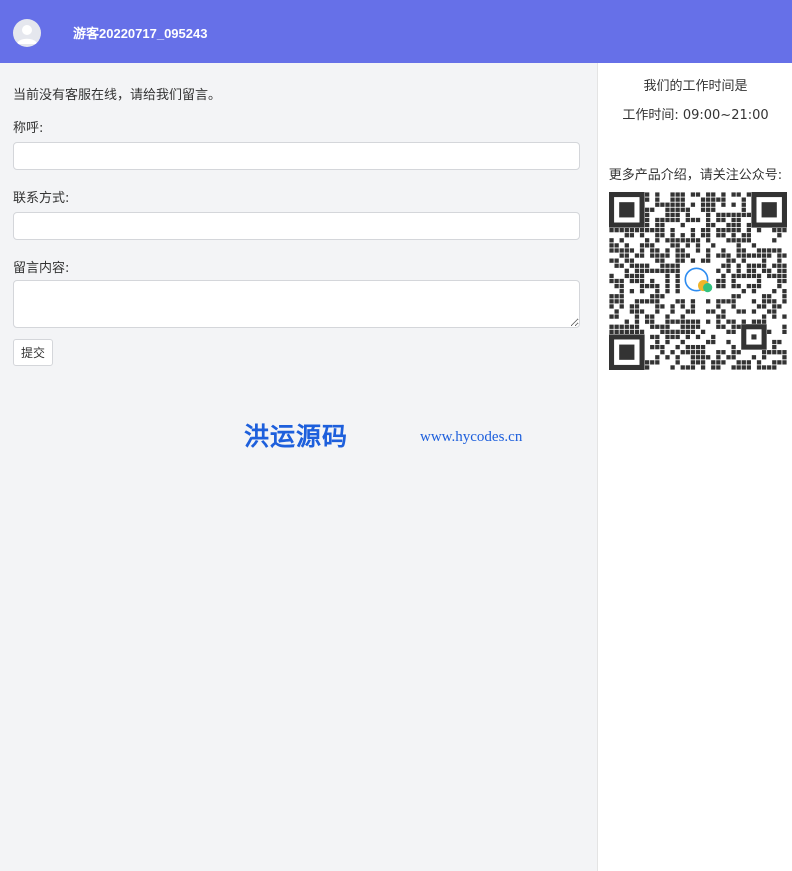  What do you see at coordinates (140, 33) in the screenshot?
I see `username: 游客20220717_095243` at bounding box center [140, 33].